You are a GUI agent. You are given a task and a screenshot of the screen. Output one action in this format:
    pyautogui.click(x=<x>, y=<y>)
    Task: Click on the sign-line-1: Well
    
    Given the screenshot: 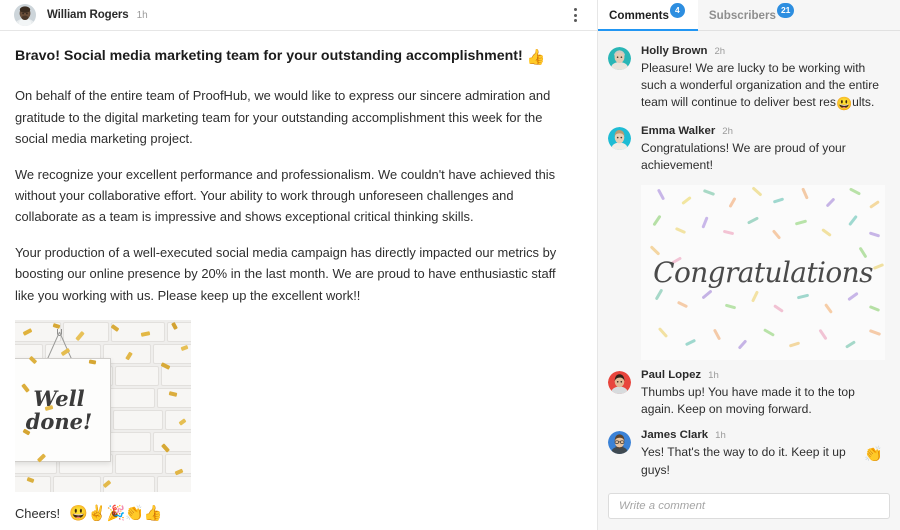 What is the action you would take?
    pyautogui.click(x=59, y=398)
    